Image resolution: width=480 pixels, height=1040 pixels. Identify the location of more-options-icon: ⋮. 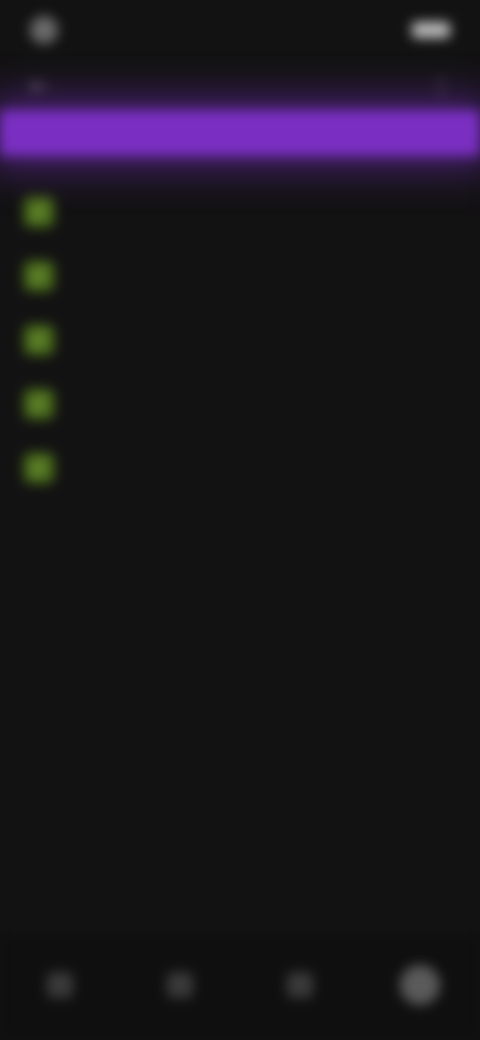
(441, 86).